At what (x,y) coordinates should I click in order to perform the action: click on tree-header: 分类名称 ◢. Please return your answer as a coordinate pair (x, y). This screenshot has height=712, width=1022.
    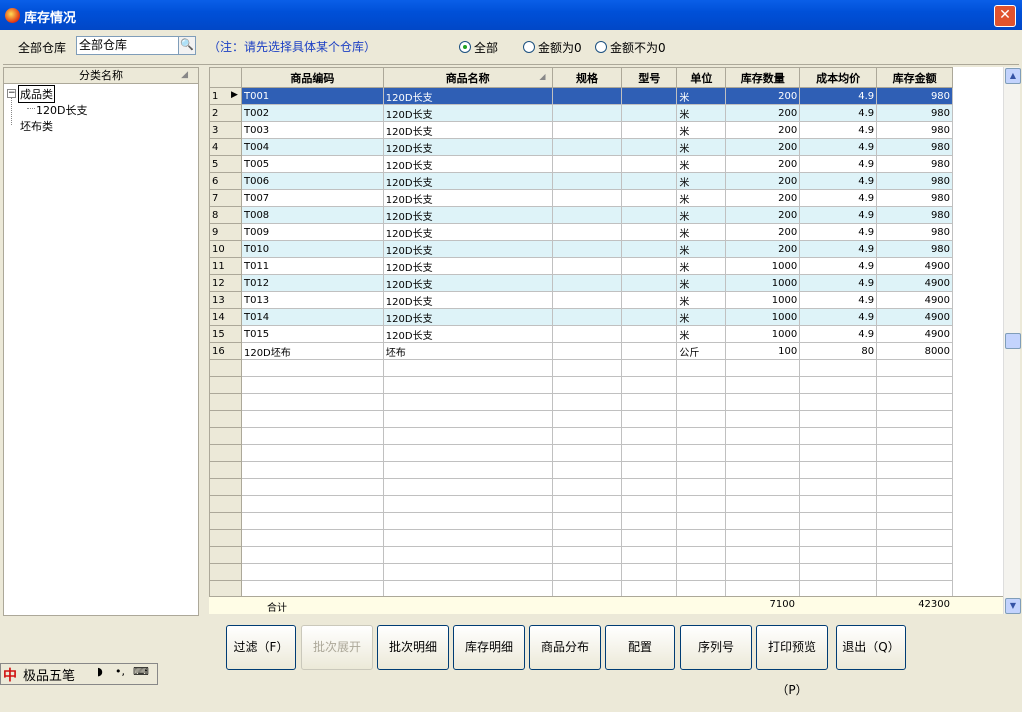
    Looking at the image, I should click on (101, 76).